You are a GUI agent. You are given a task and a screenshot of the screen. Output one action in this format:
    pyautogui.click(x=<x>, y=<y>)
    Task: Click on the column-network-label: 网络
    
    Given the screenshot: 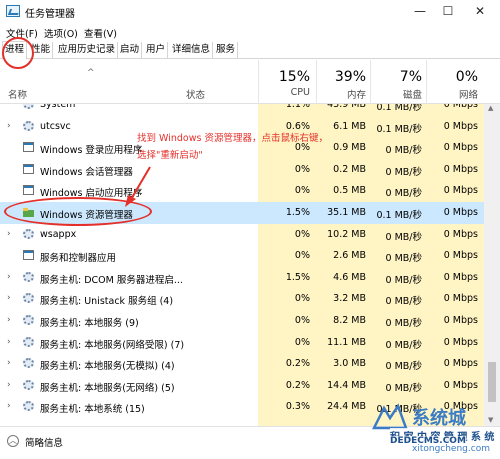 What is the action you would take?
    pyautogui.click(x=453, y=94)
    